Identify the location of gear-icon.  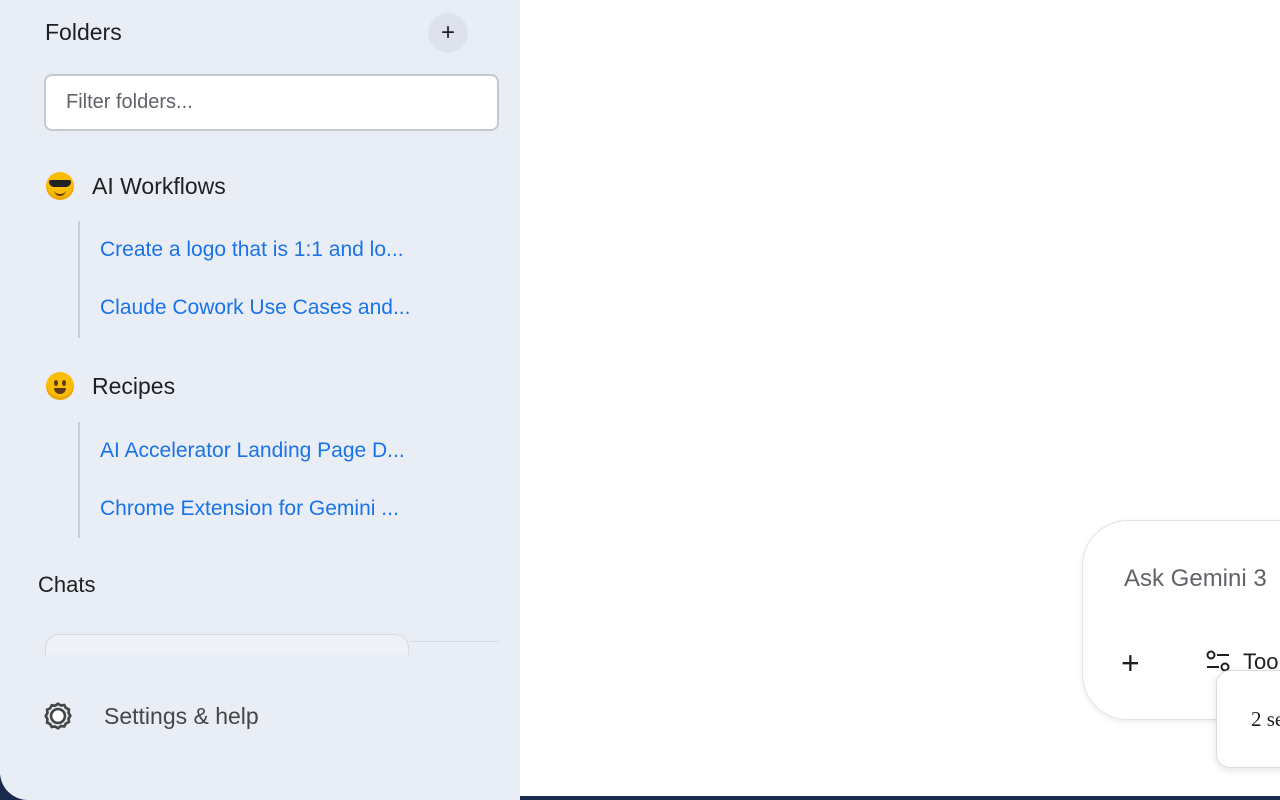
(58, 716).